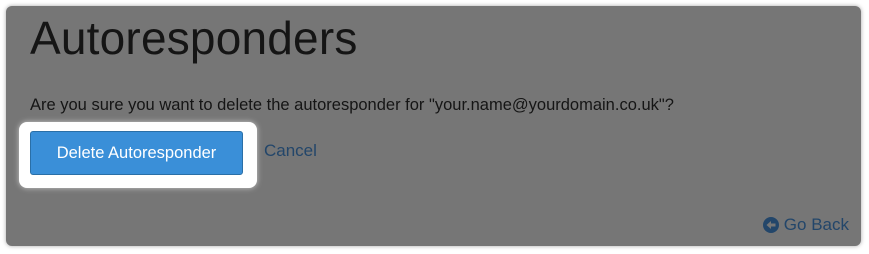 This screenshot has height=254, width=869. I want to click on button-highlight: Delete Autoresponder, so click(138, 155).